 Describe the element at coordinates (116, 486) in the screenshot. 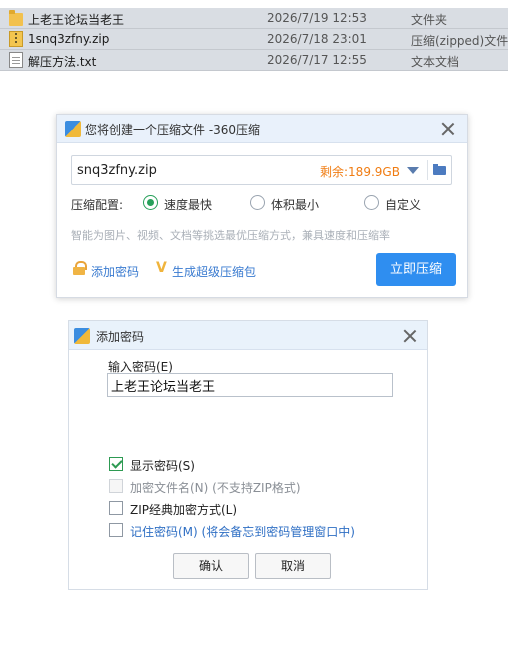

I see `checkbox-disabled-icon` at that location.